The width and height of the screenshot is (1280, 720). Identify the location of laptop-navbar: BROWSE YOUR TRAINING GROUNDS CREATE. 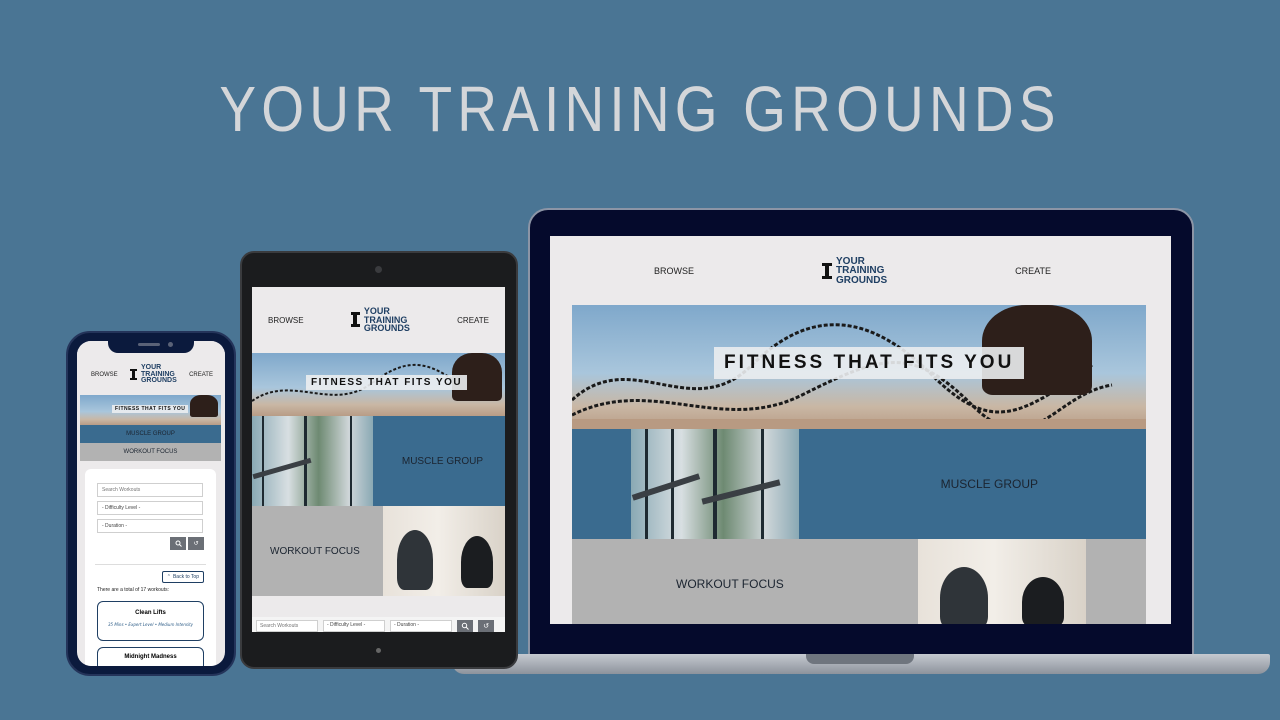
(860, 271).